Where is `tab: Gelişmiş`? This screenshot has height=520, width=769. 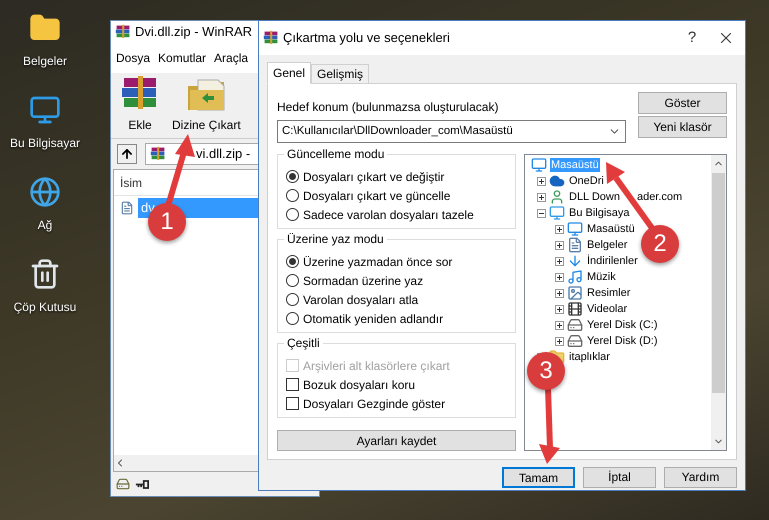 tab: Gelişmiş is located at coordinates (340, 74).